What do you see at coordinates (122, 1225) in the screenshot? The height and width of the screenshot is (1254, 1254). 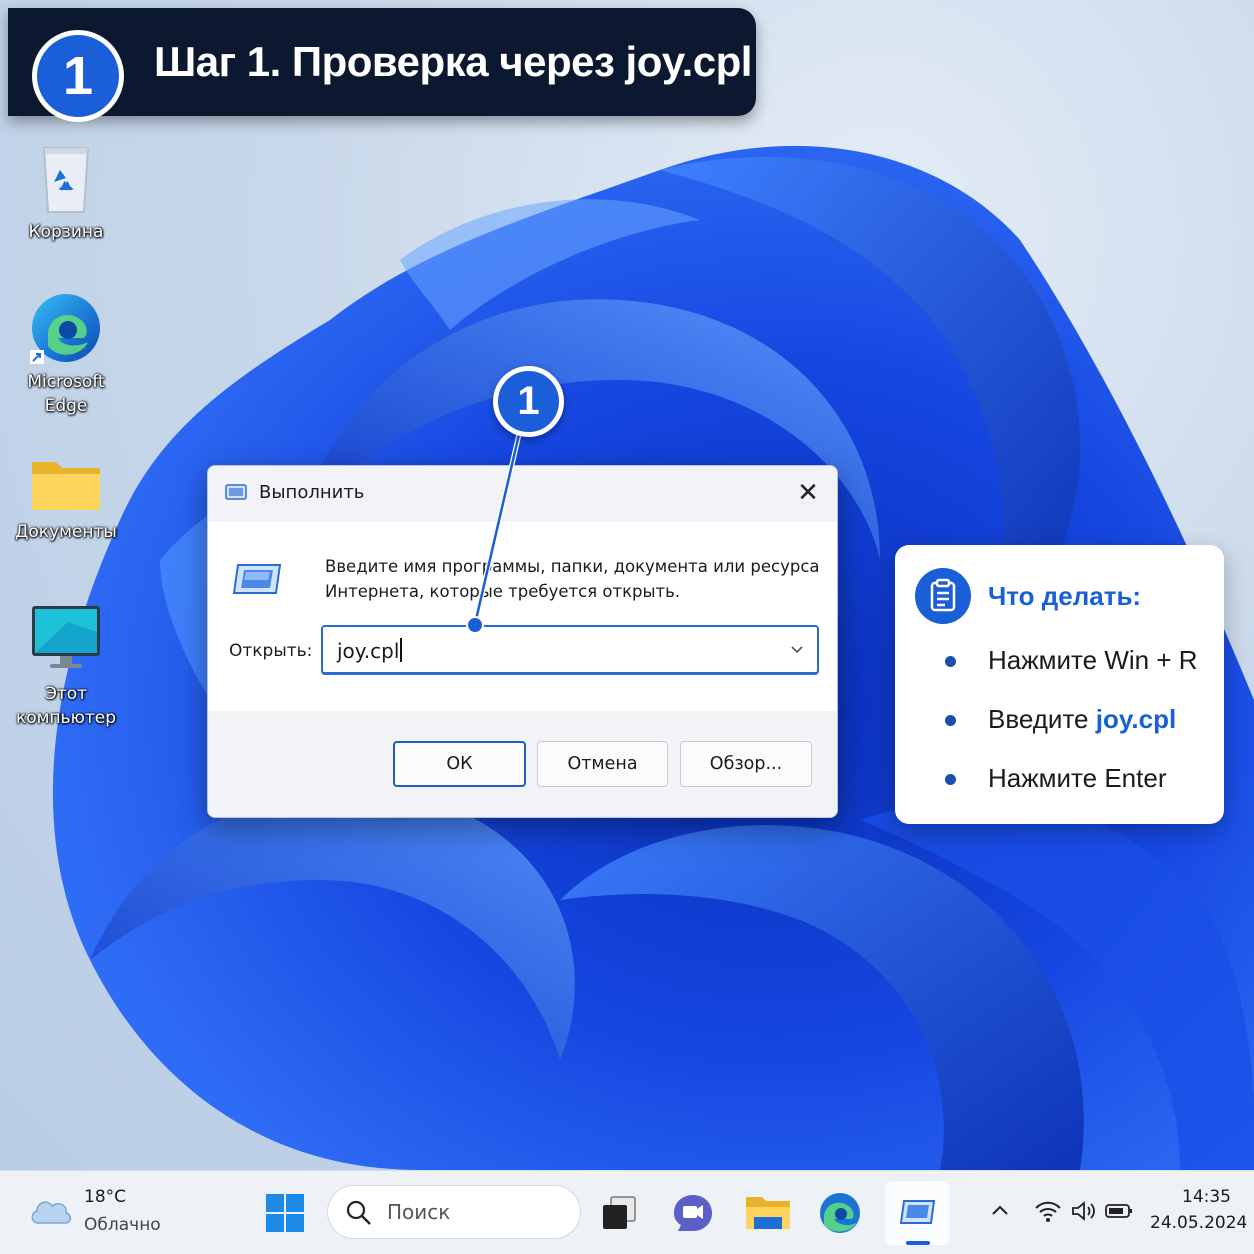 I see `weather-description: Облачно` at bounding box center [122, 1225].